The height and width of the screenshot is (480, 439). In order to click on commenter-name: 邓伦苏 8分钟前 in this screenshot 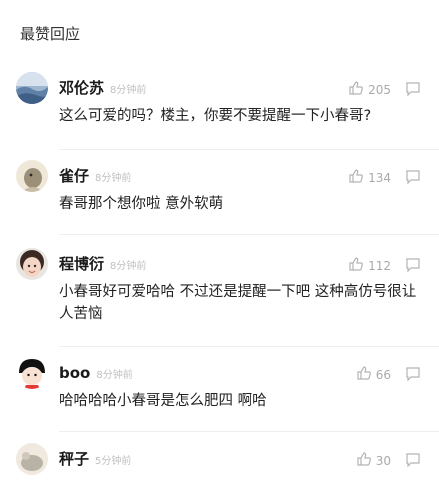, I will do `click(102, 89)`.